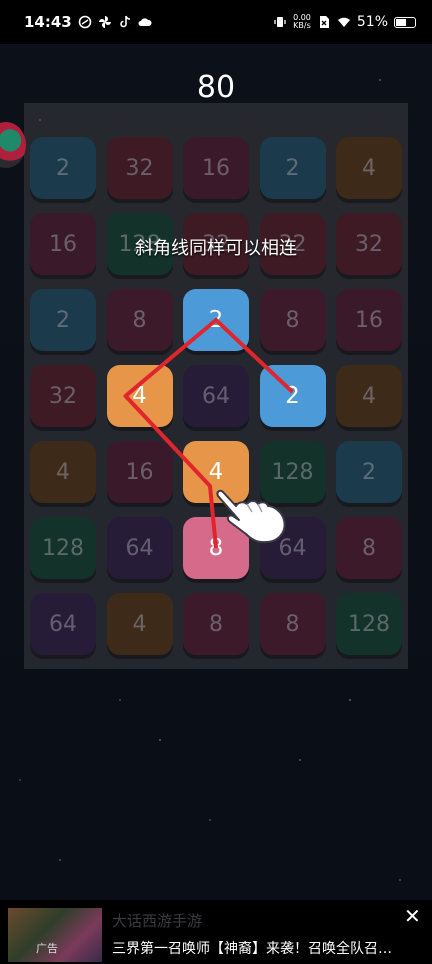 This screenshot has width=432, height=964. Describe the element at coordinates (280, 22) in the screenshot. I see `vibrate-icon` at that location.